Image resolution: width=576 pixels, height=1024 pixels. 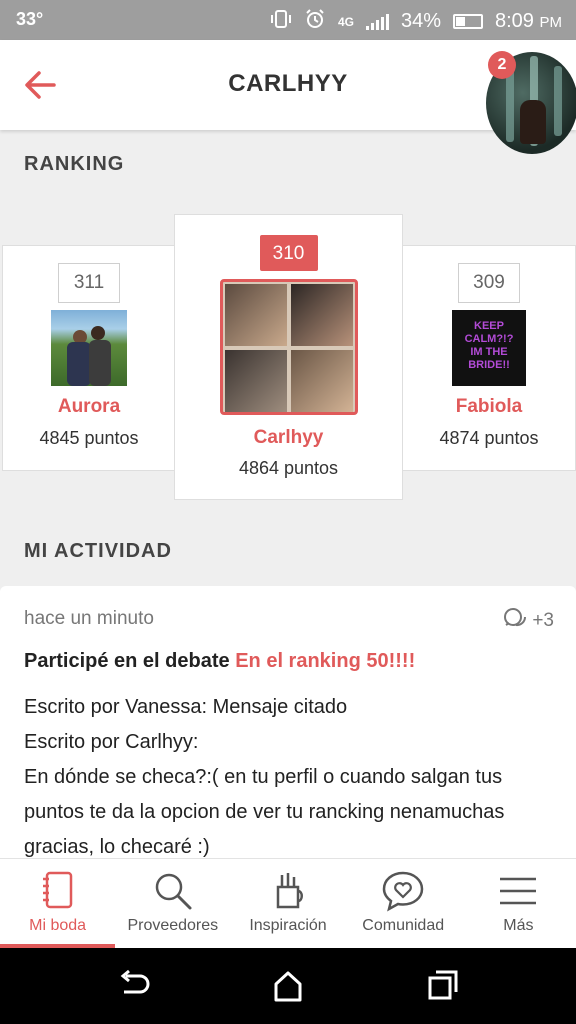 What do you see at coordinates (489, 339) in the screenshot?
I see `photo-caption-line: CALM?!?` at bounding box center [489, 339].